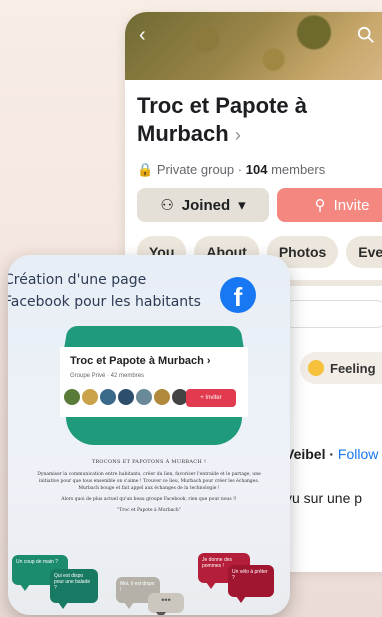 The image size is (382, 617). I want to click on people-icon: ⚇, so click(167, 205).